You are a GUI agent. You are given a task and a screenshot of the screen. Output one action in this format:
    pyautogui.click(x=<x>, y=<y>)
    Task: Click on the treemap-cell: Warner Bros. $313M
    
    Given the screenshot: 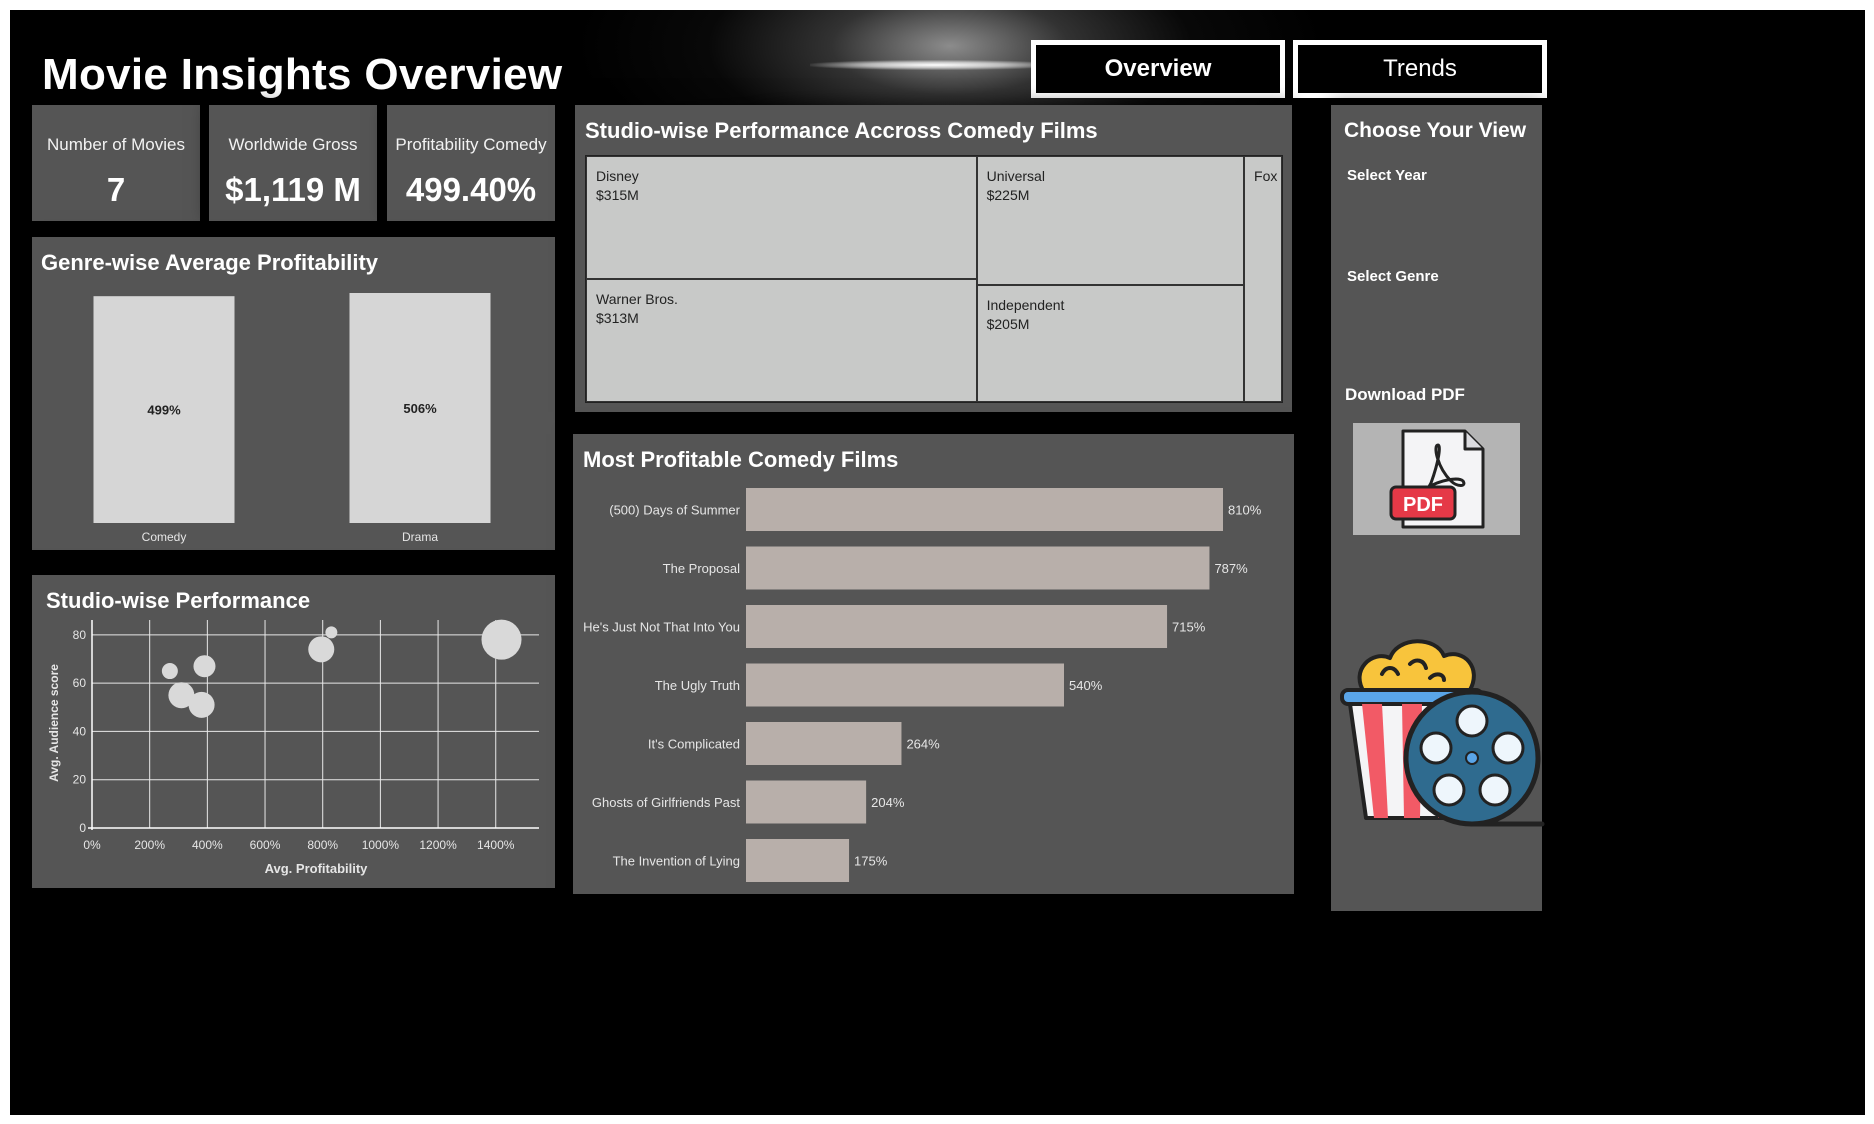 What is the action you would take?
    pyautogui.click(x=781, y=340)
    